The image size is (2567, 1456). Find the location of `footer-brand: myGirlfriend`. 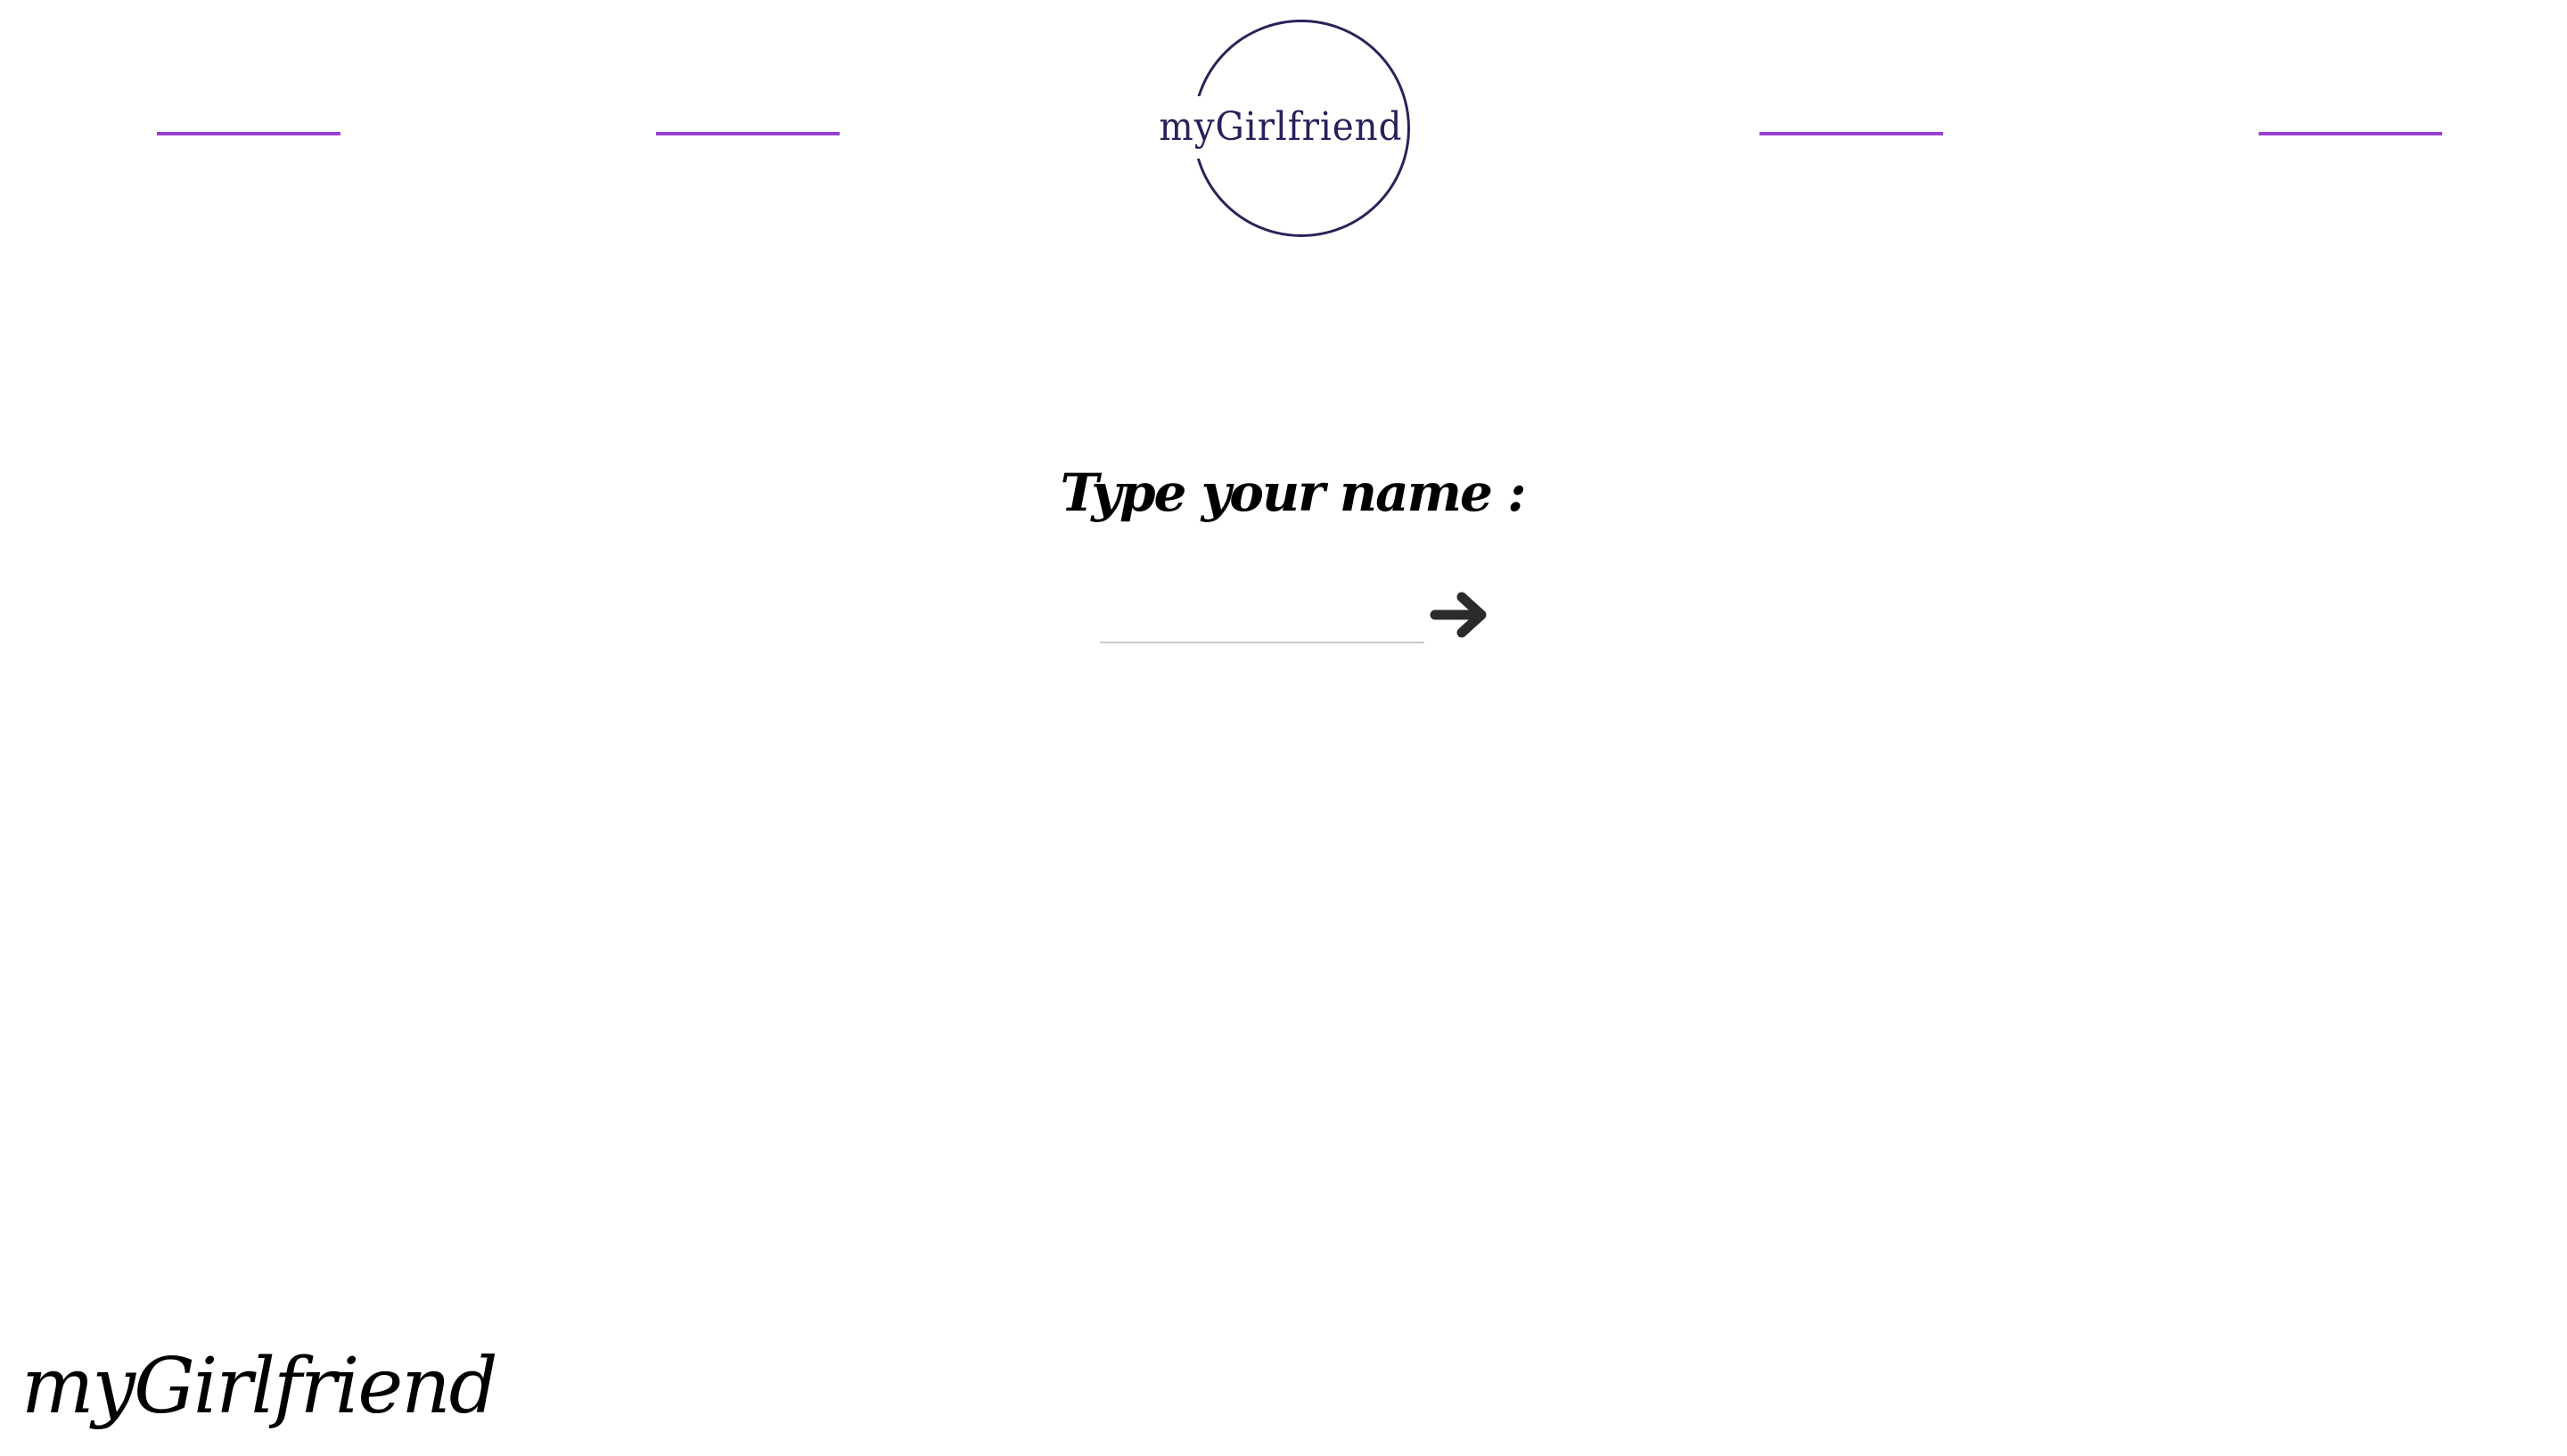

footer-brand: myGirlfriend is located at coordinates (260, 1386).